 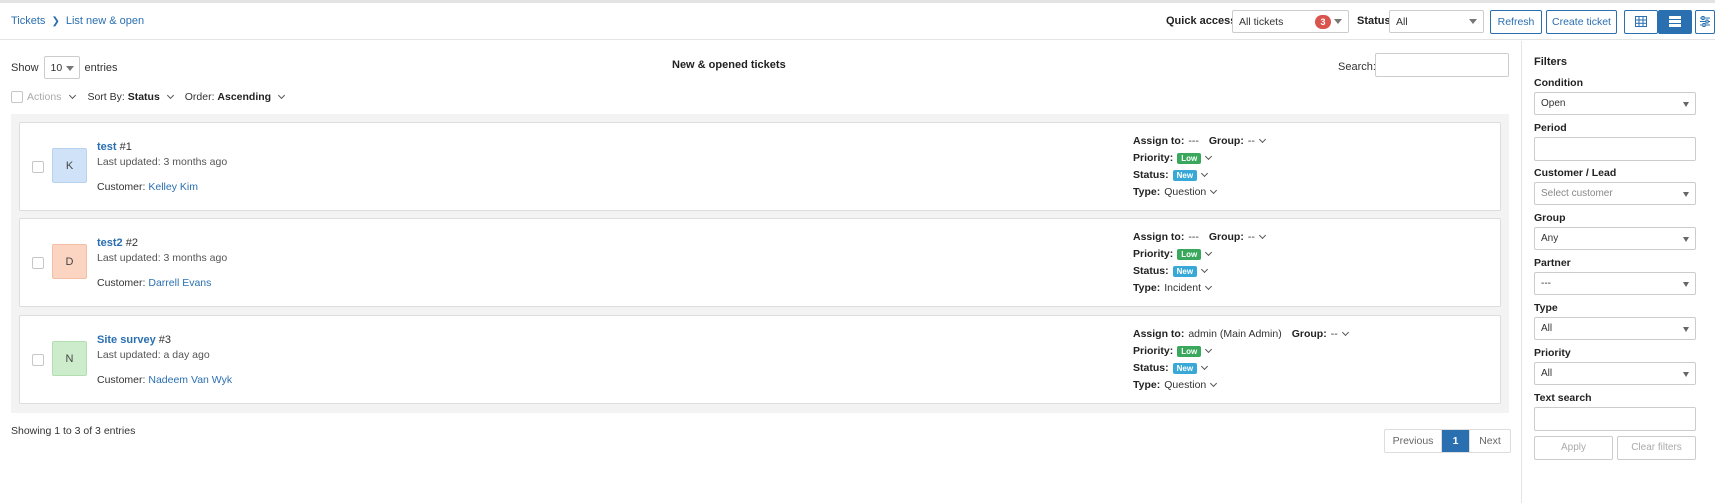 What do you see at coordinates (1182, 288) in the screenshot?
I see `type-value: Incident` at bounding box center [1182, 288].